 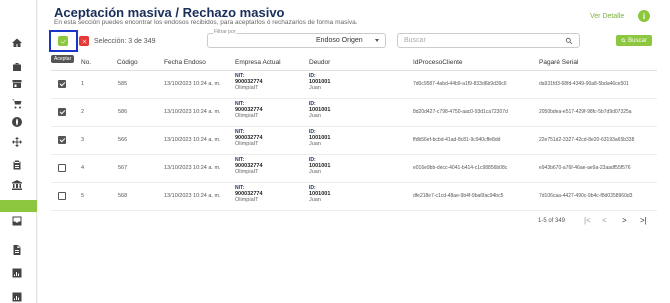 What do you see at coordinates (127, 62) in the screenshot?
I see `col-codigo: Código` at bounding box center [127, 62].